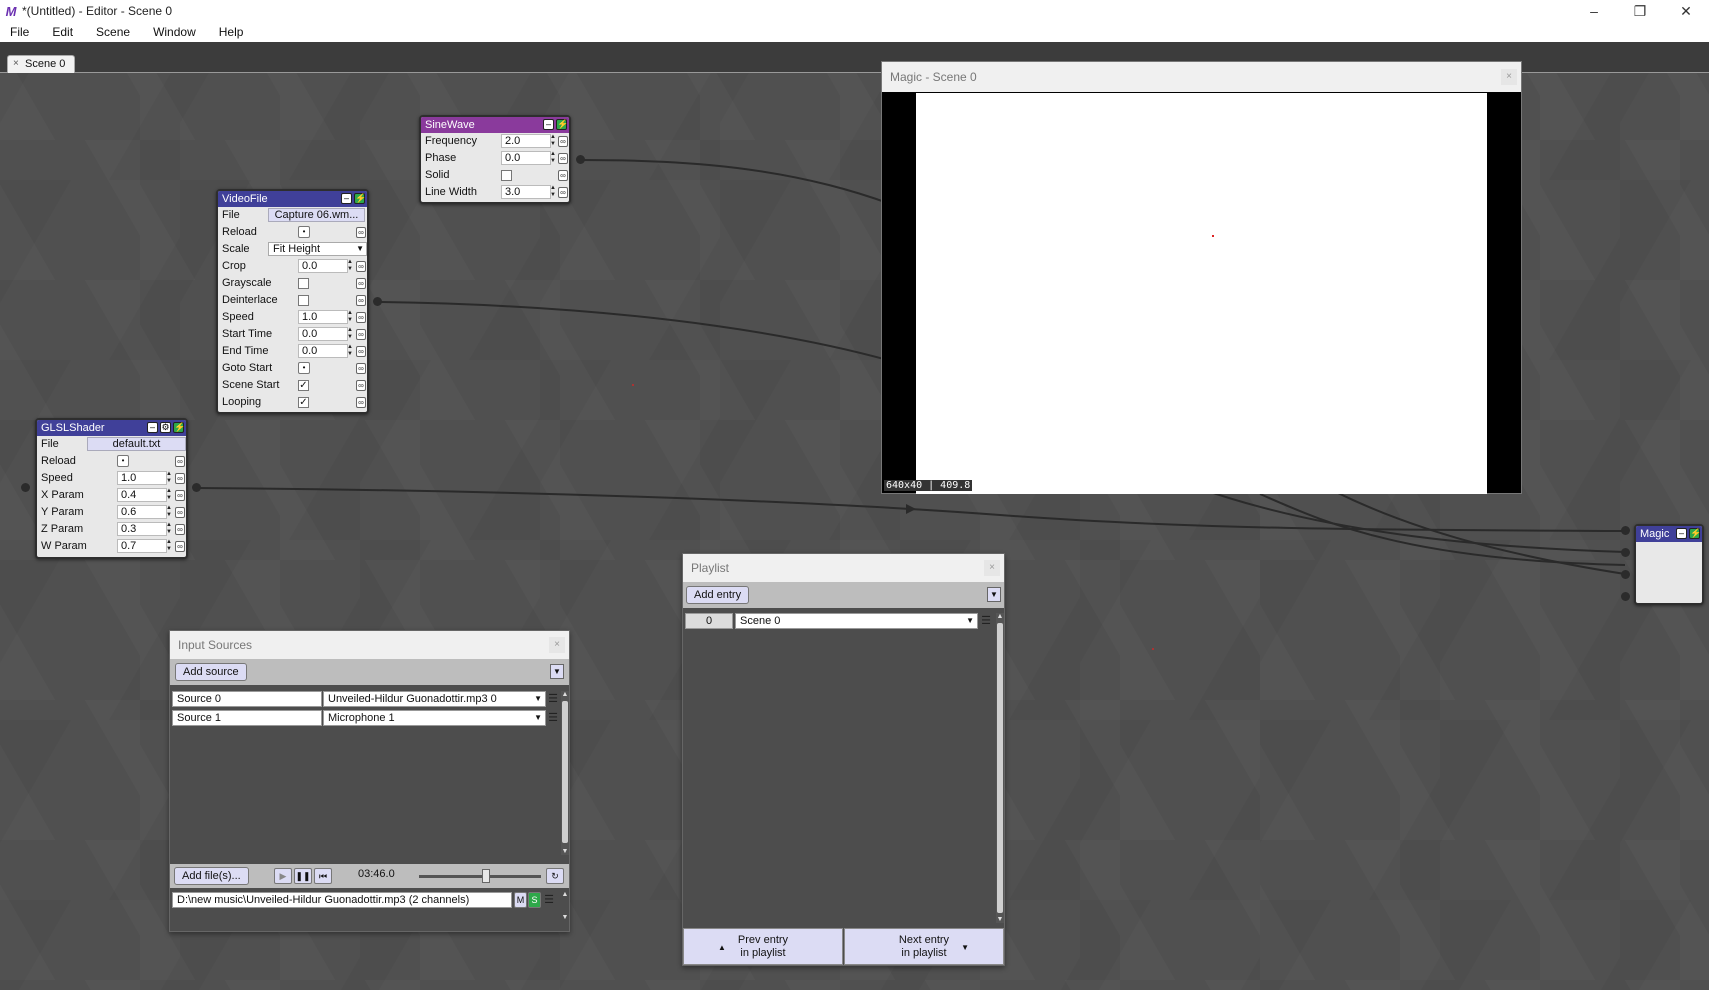 The width and height of the screenshot is (1709, 990). What do you see at coordinates (520, 900) in the screenshot?
I see `mute-button: M` at bounding box center [520, 900].